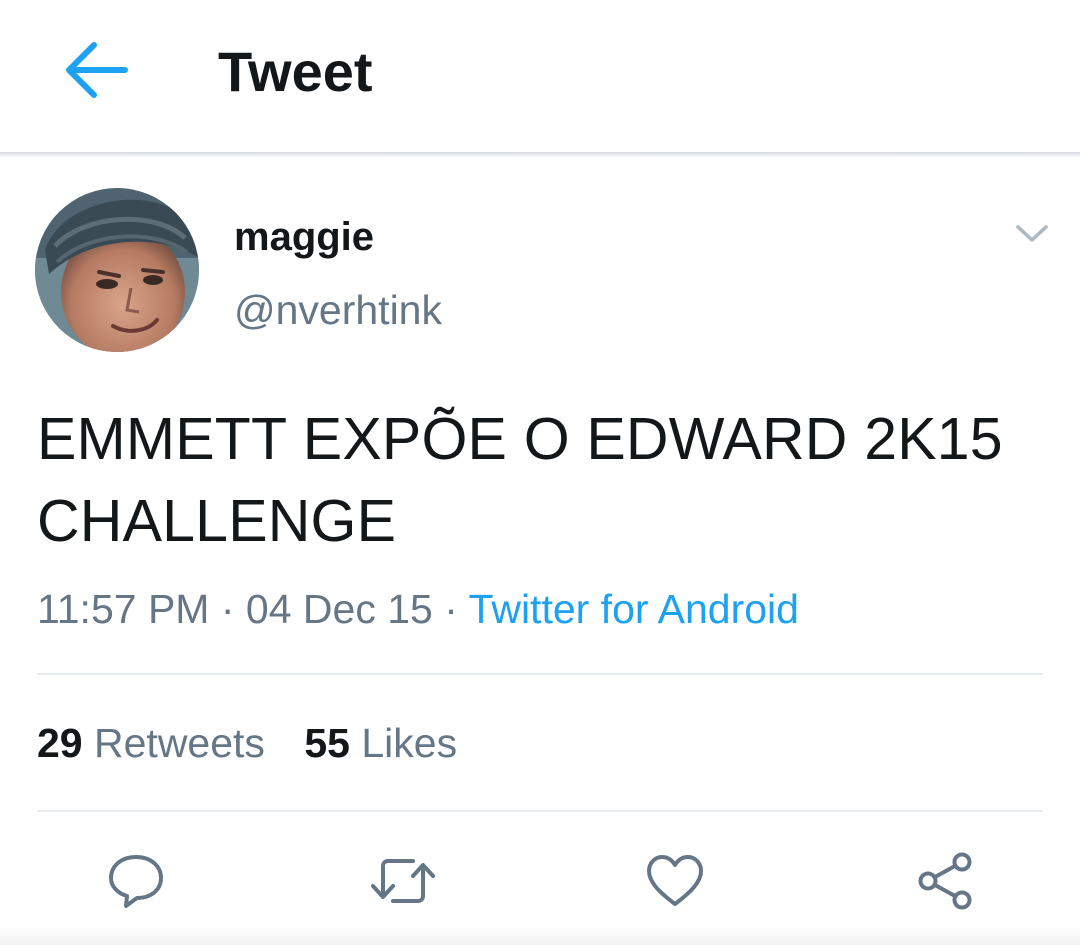 This screenshot has height=945, width=1080. I want to click on likes-count-link: 55 Likes, so click(380, 743).